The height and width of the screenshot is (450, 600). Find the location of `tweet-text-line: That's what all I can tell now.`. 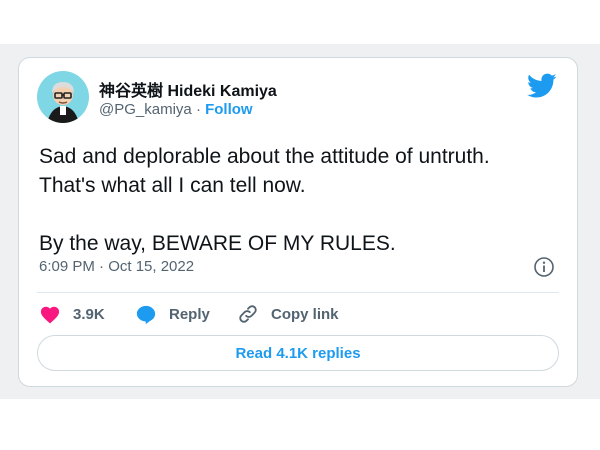

tweet-text-line: That's what all I can tell now. is located at coordinates (172, 185).